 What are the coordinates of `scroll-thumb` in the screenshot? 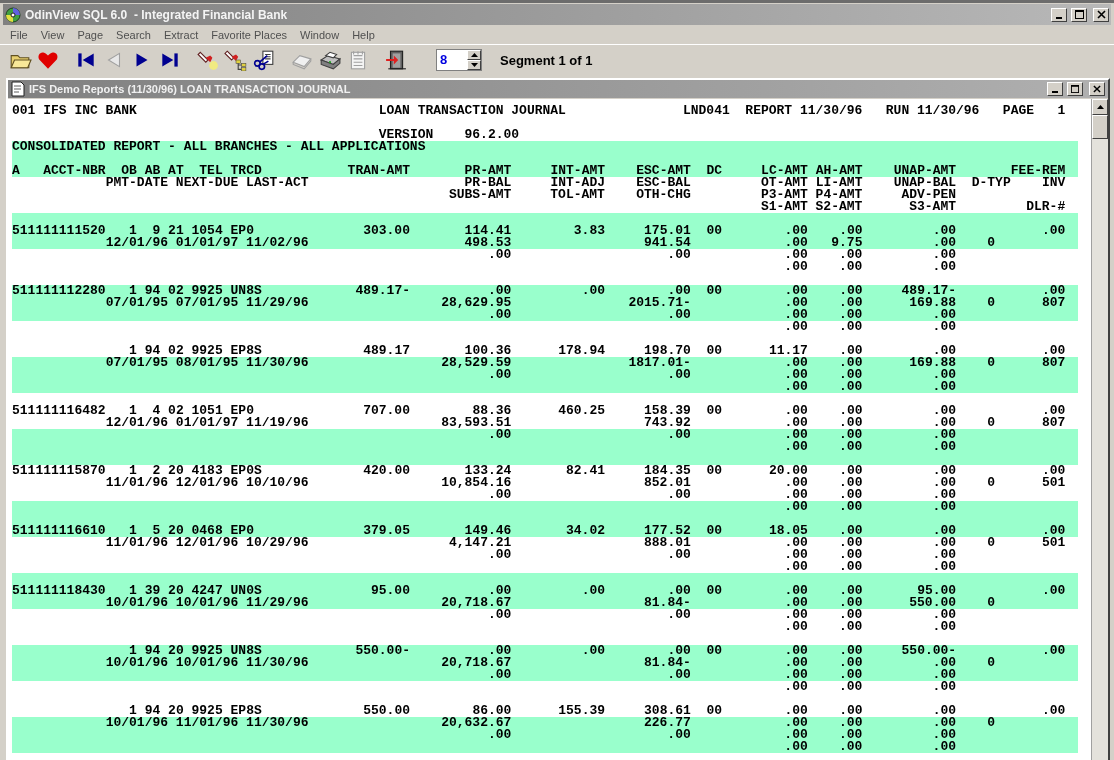 It's located at (1100, 127).